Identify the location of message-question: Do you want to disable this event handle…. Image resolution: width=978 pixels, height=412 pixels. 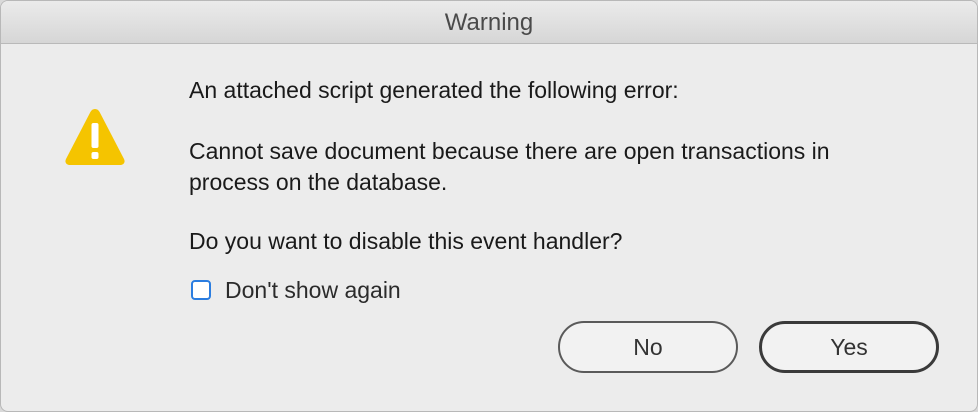
(406, 241).